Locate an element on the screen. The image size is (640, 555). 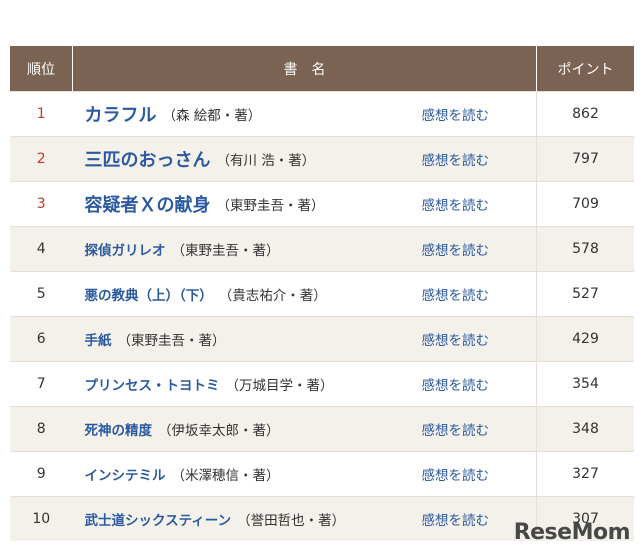
rank-number: 6 is located at coordinates (41, 339).